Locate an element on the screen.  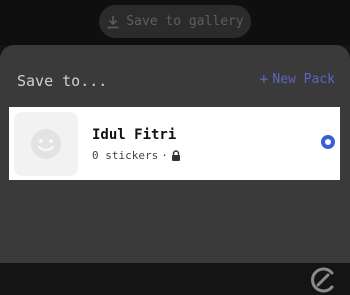
smiley-icon is located at coordinates (46, 144).